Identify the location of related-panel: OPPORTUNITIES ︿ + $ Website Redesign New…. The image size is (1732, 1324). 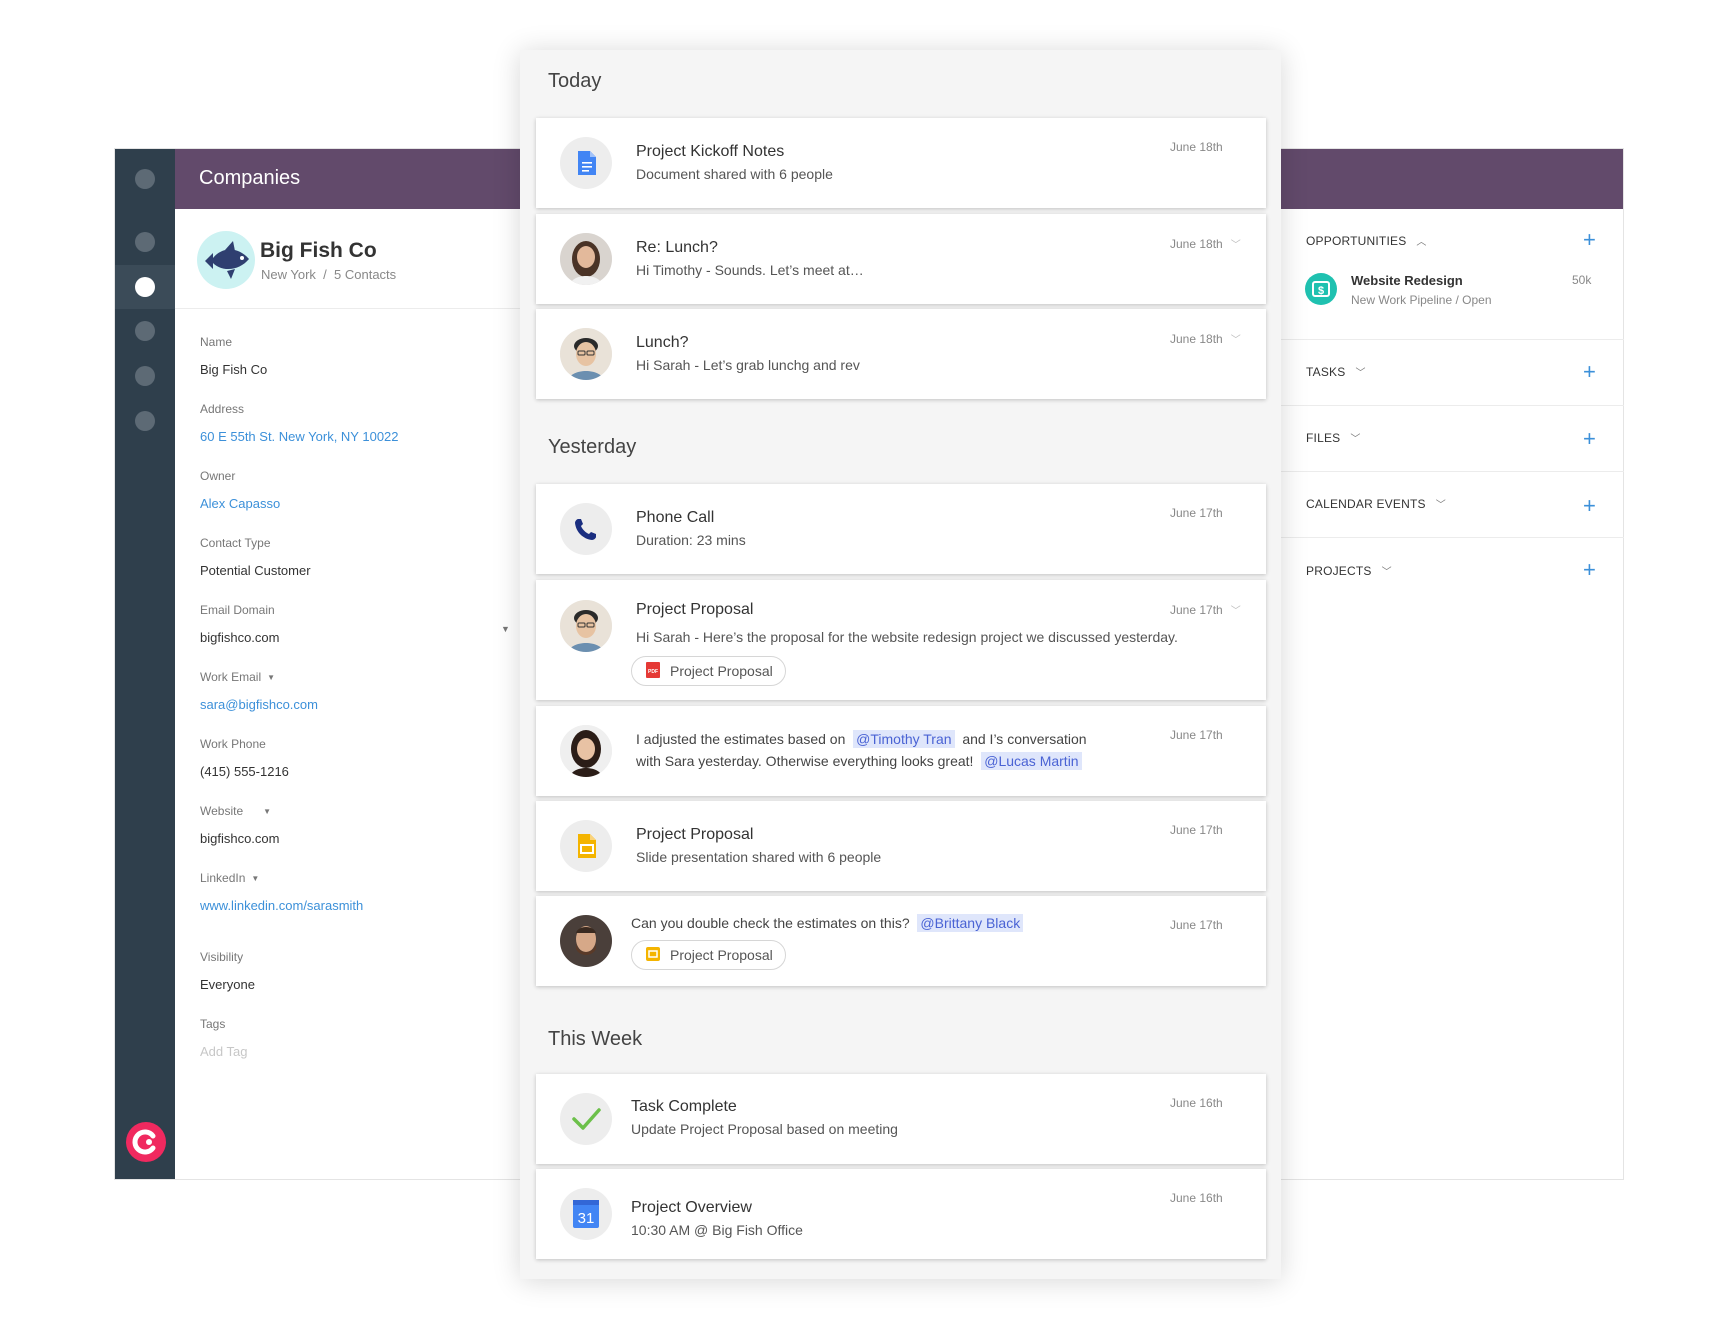
(1452, 694).